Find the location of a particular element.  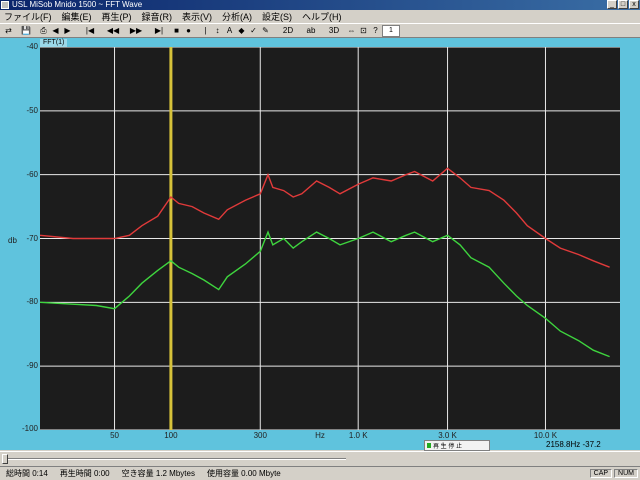

status-caps: CAP is located at coordinates (601, 473).